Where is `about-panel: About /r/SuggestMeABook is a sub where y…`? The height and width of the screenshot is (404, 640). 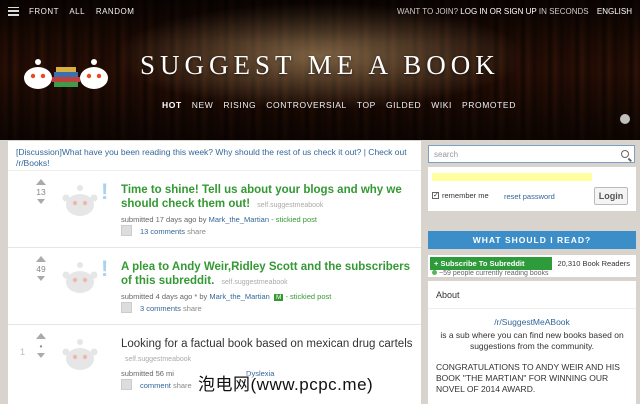
about-panel: About /r/SuggestMeABook is a sub where y… is located at coordinates (532, 342).